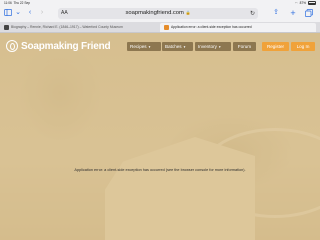 The height and width of the screenshot is (240, 320). I want to click on register-button: Register, so click(275, 46).